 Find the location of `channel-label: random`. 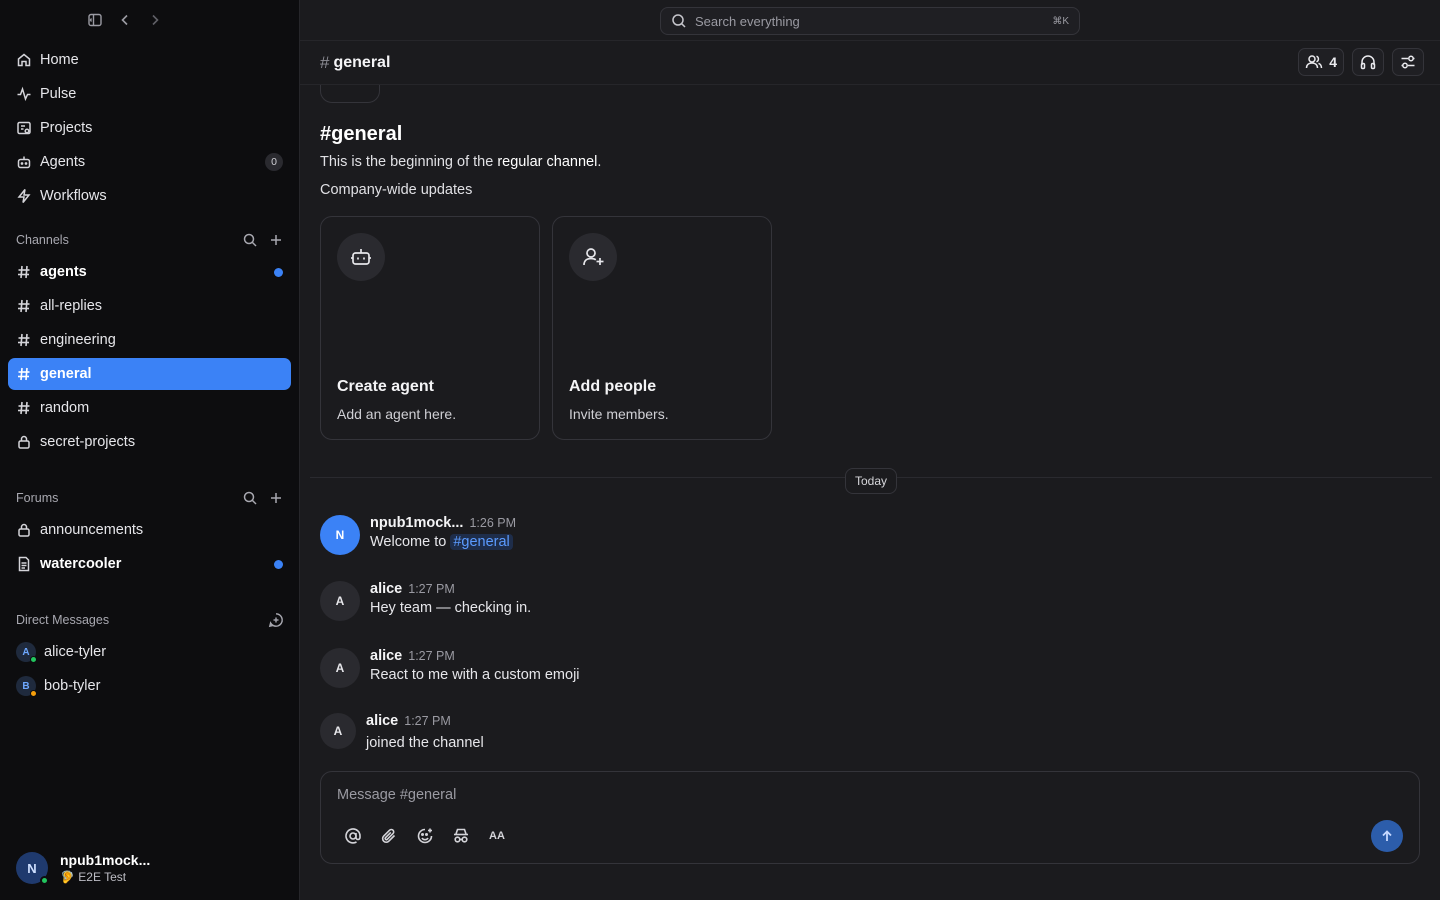

channel-label: random is located at coordinates (65, 408).